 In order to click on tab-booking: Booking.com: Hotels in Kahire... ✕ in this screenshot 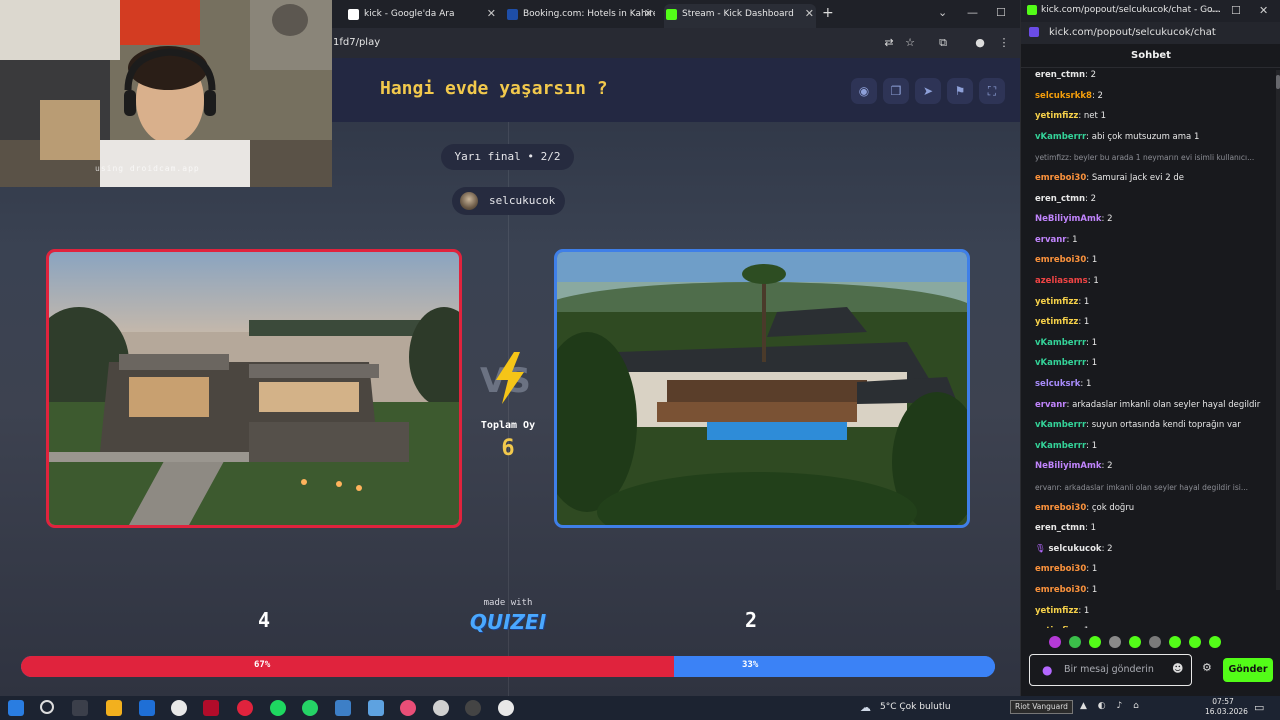, I will do `click(580, 16)`.